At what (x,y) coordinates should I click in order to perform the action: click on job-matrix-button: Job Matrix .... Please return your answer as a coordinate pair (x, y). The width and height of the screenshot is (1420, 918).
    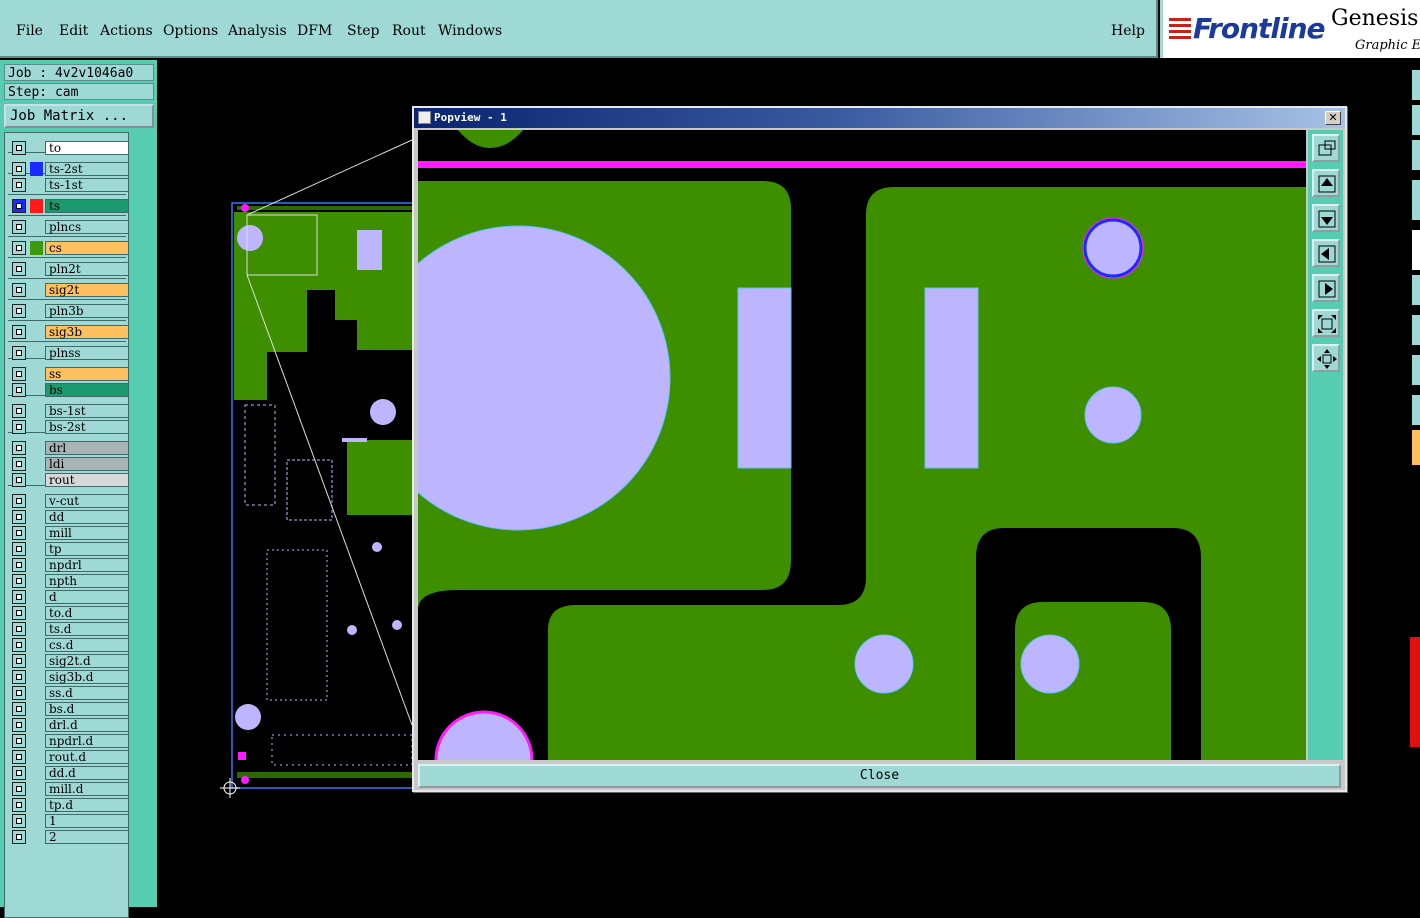
    Looking at the image, I should click on (79, 116).